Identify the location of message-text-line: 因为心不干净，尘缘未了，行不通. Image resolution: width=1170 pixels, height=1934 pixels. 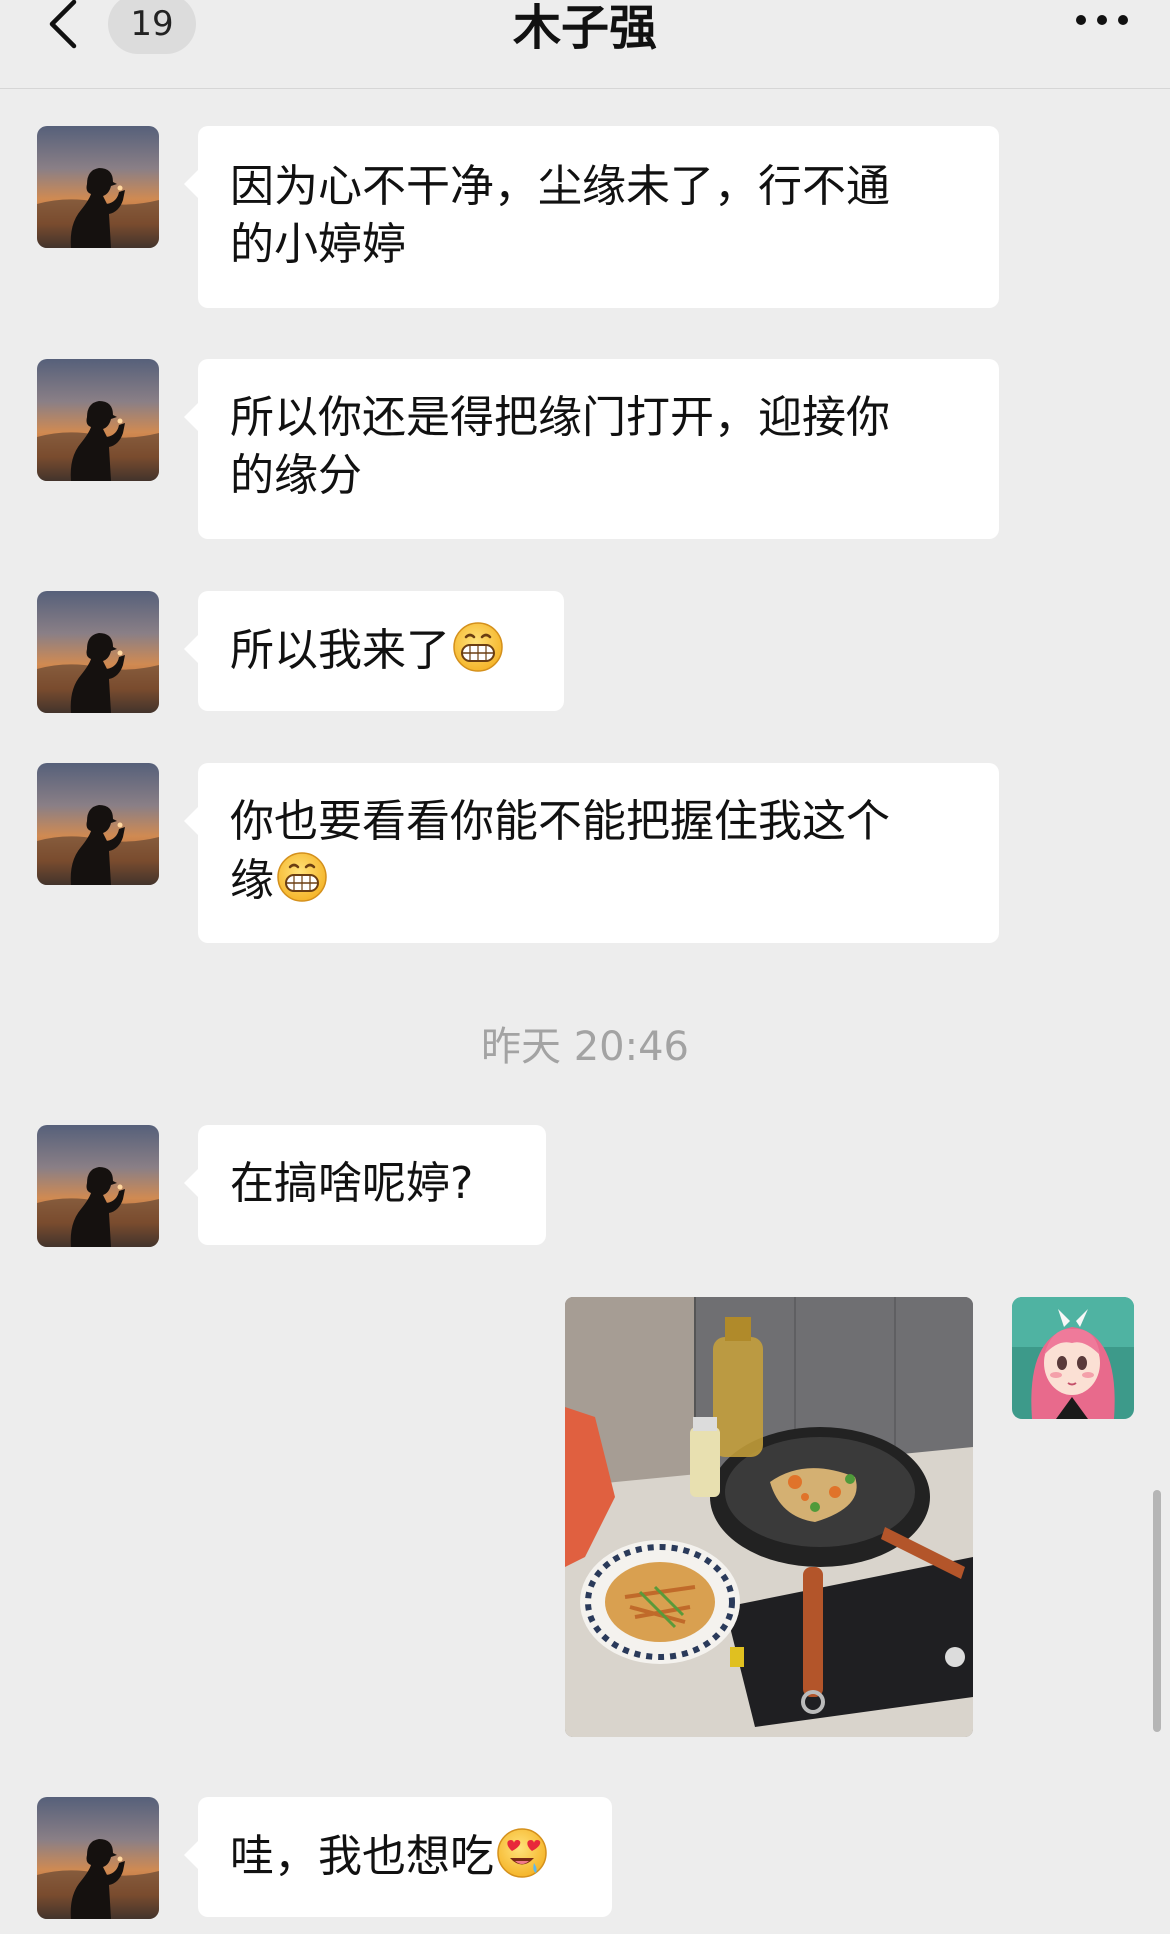
(560, 186).